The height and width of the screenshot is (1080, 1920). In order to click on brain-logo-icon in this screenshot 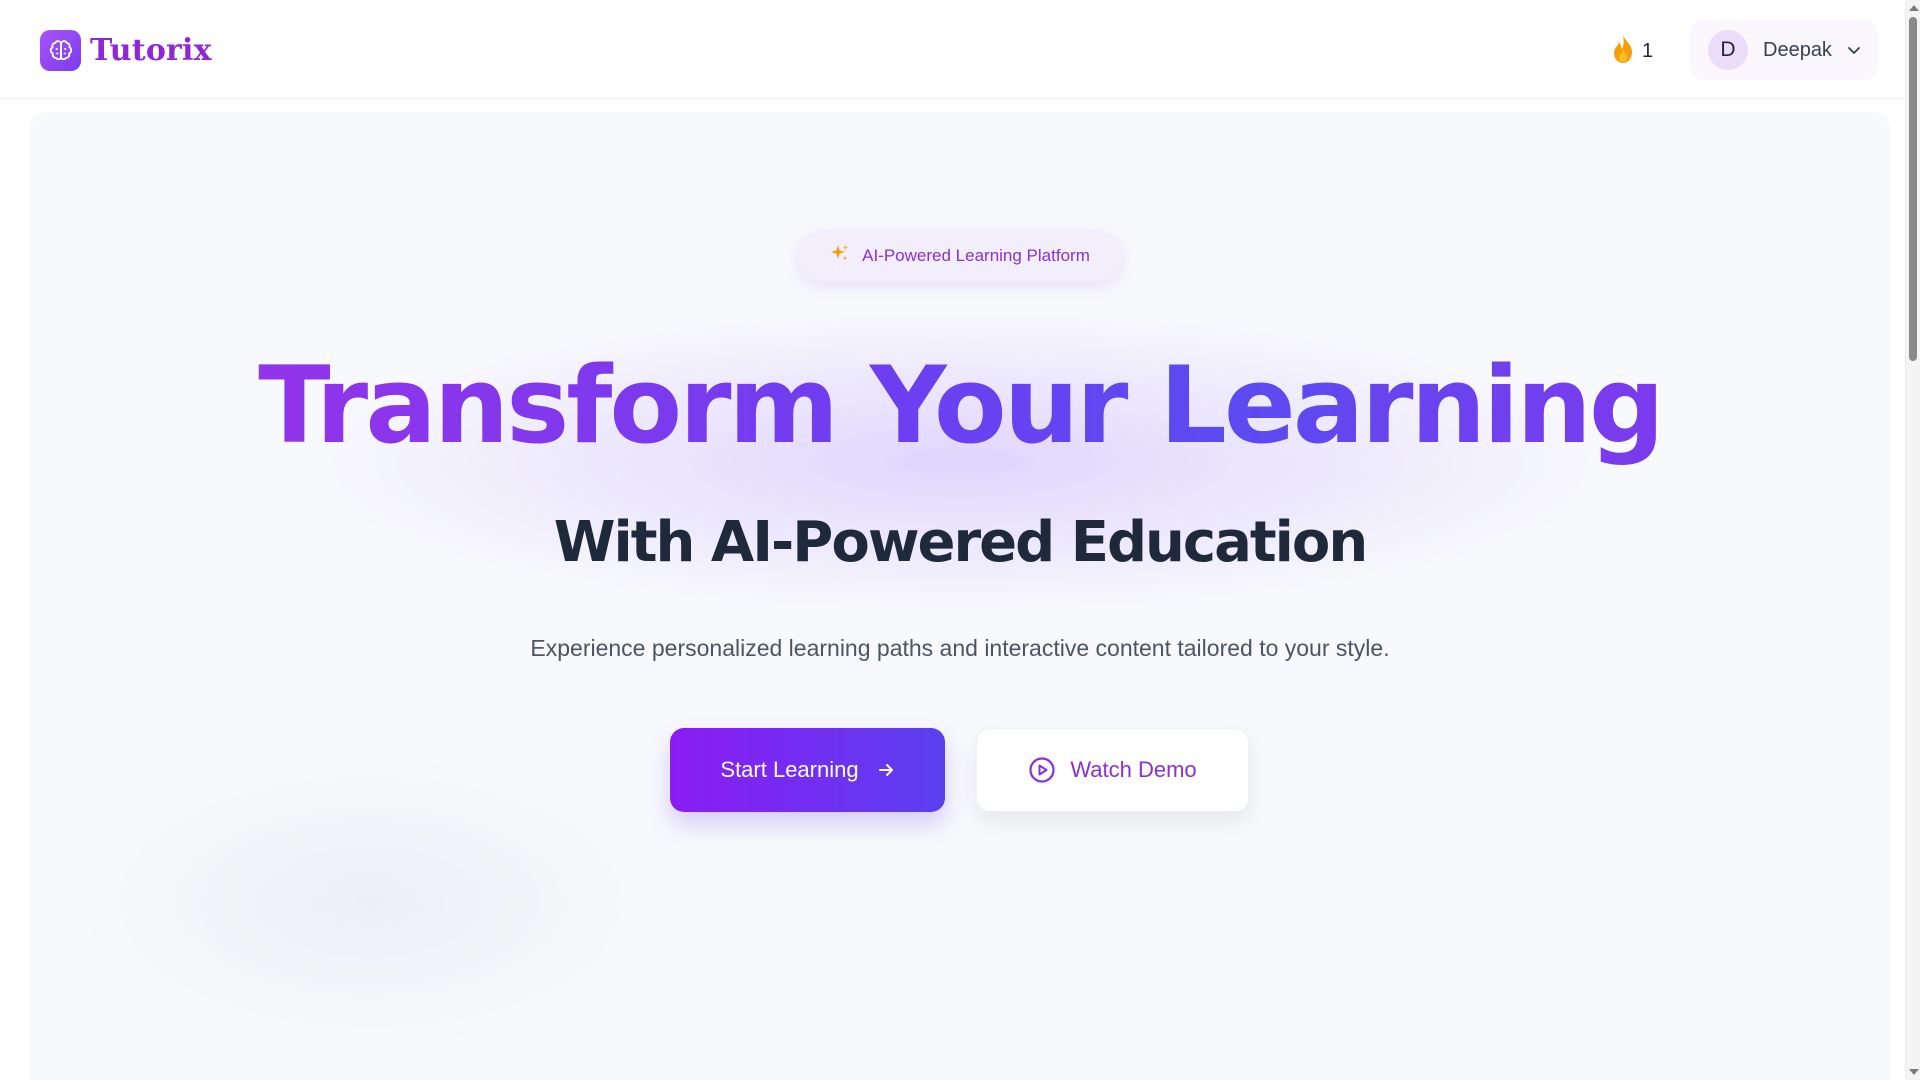, I will do `click(60, 50)`.